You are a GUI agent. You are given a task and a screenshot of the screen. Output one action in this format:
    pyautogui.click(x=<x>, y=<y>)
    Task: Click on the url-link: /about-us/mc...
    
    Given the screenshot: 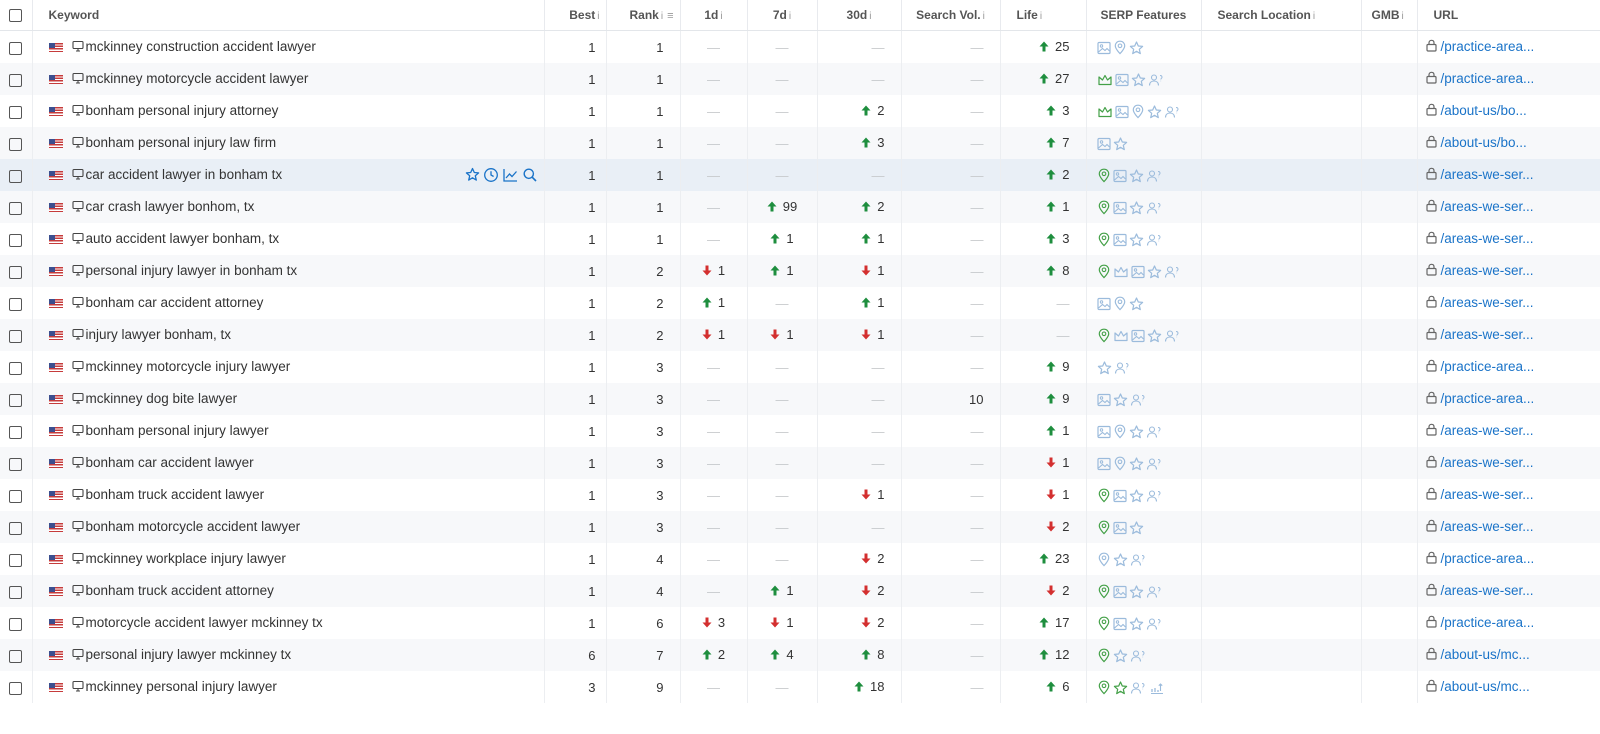 What is the action you would take?
    pyautogui.click(x=1485, y=686)
    